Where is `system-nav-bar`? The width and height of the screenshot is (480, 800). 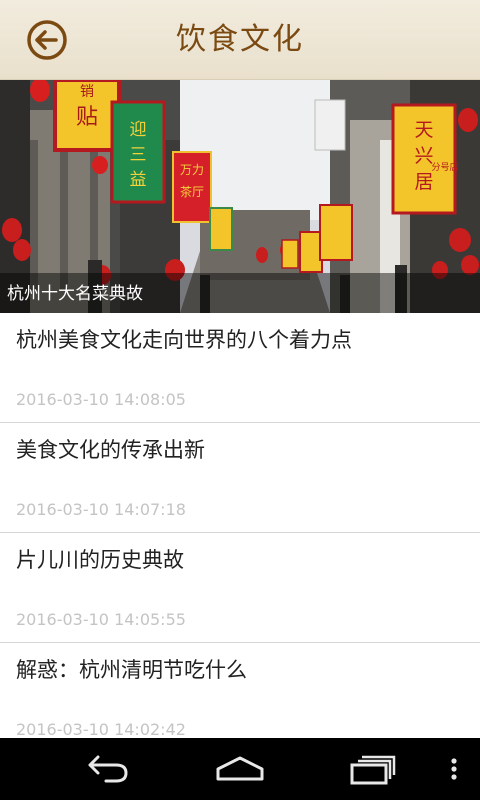 system-nav-bar is located at coordinates (240, 769).